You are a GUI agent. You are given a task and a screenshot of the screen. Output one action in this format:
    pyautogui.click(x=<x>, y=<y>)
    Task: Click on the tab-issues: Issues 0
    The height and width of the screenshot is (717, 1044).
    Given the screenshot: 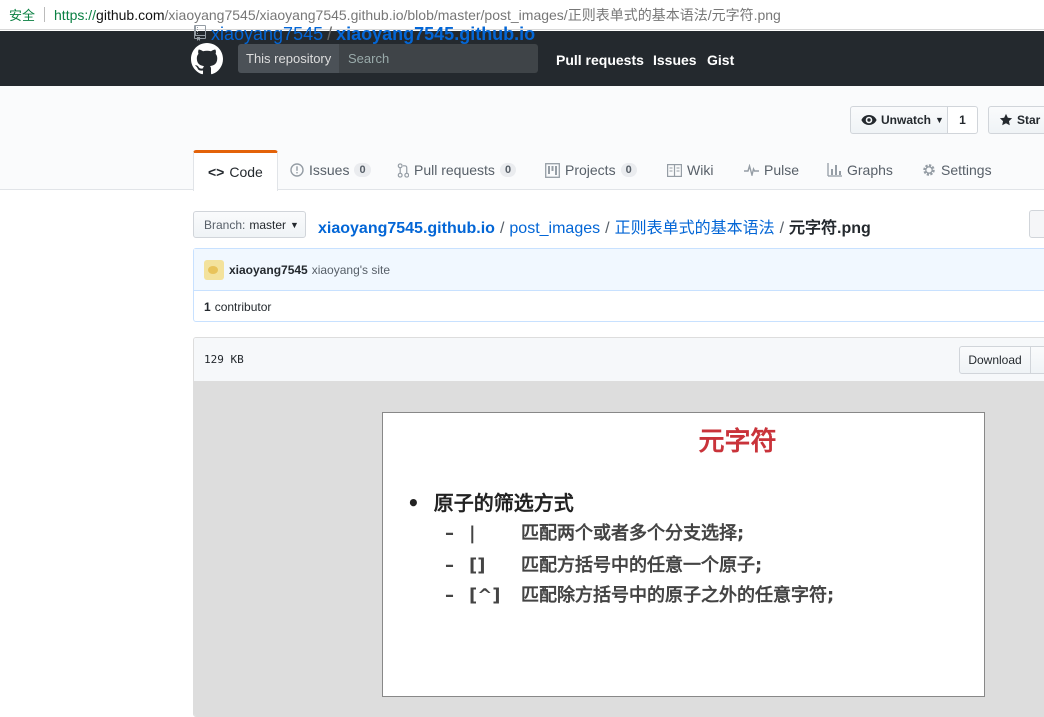 What is the action you would take?
    pyautogui.click(x=330, y=170)
    